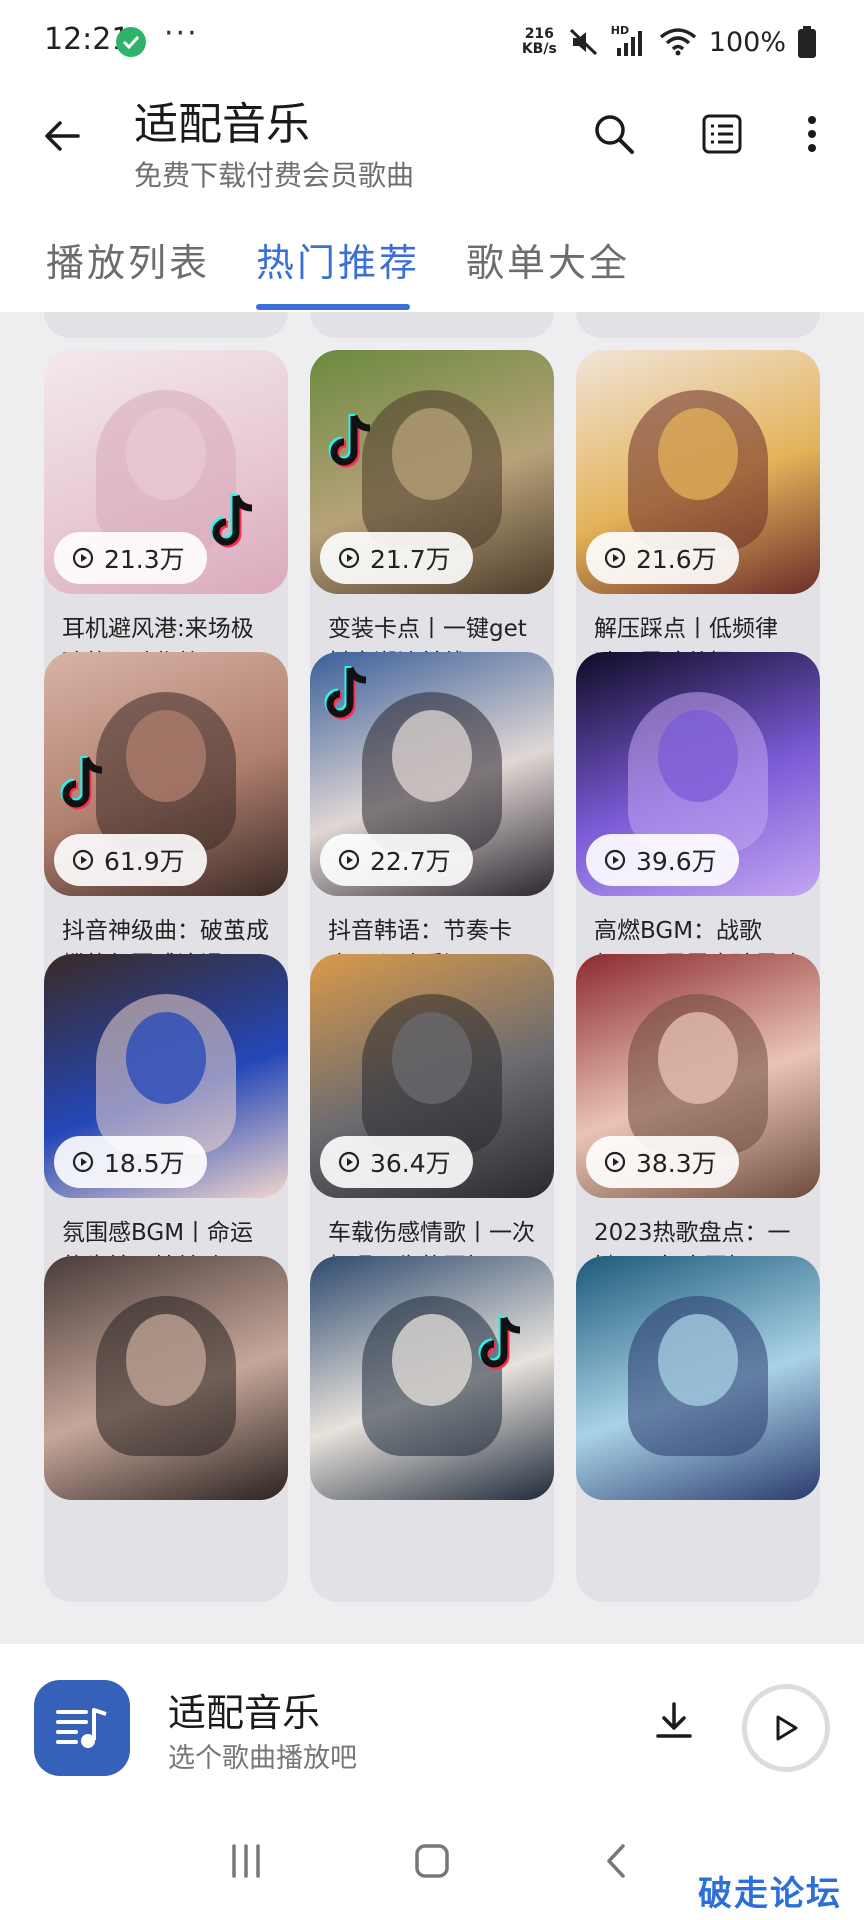  What do you see at coordinates (246, 1861) in the screenshot?
I see `recent-apps-button` at bounding box center [246, 1861].